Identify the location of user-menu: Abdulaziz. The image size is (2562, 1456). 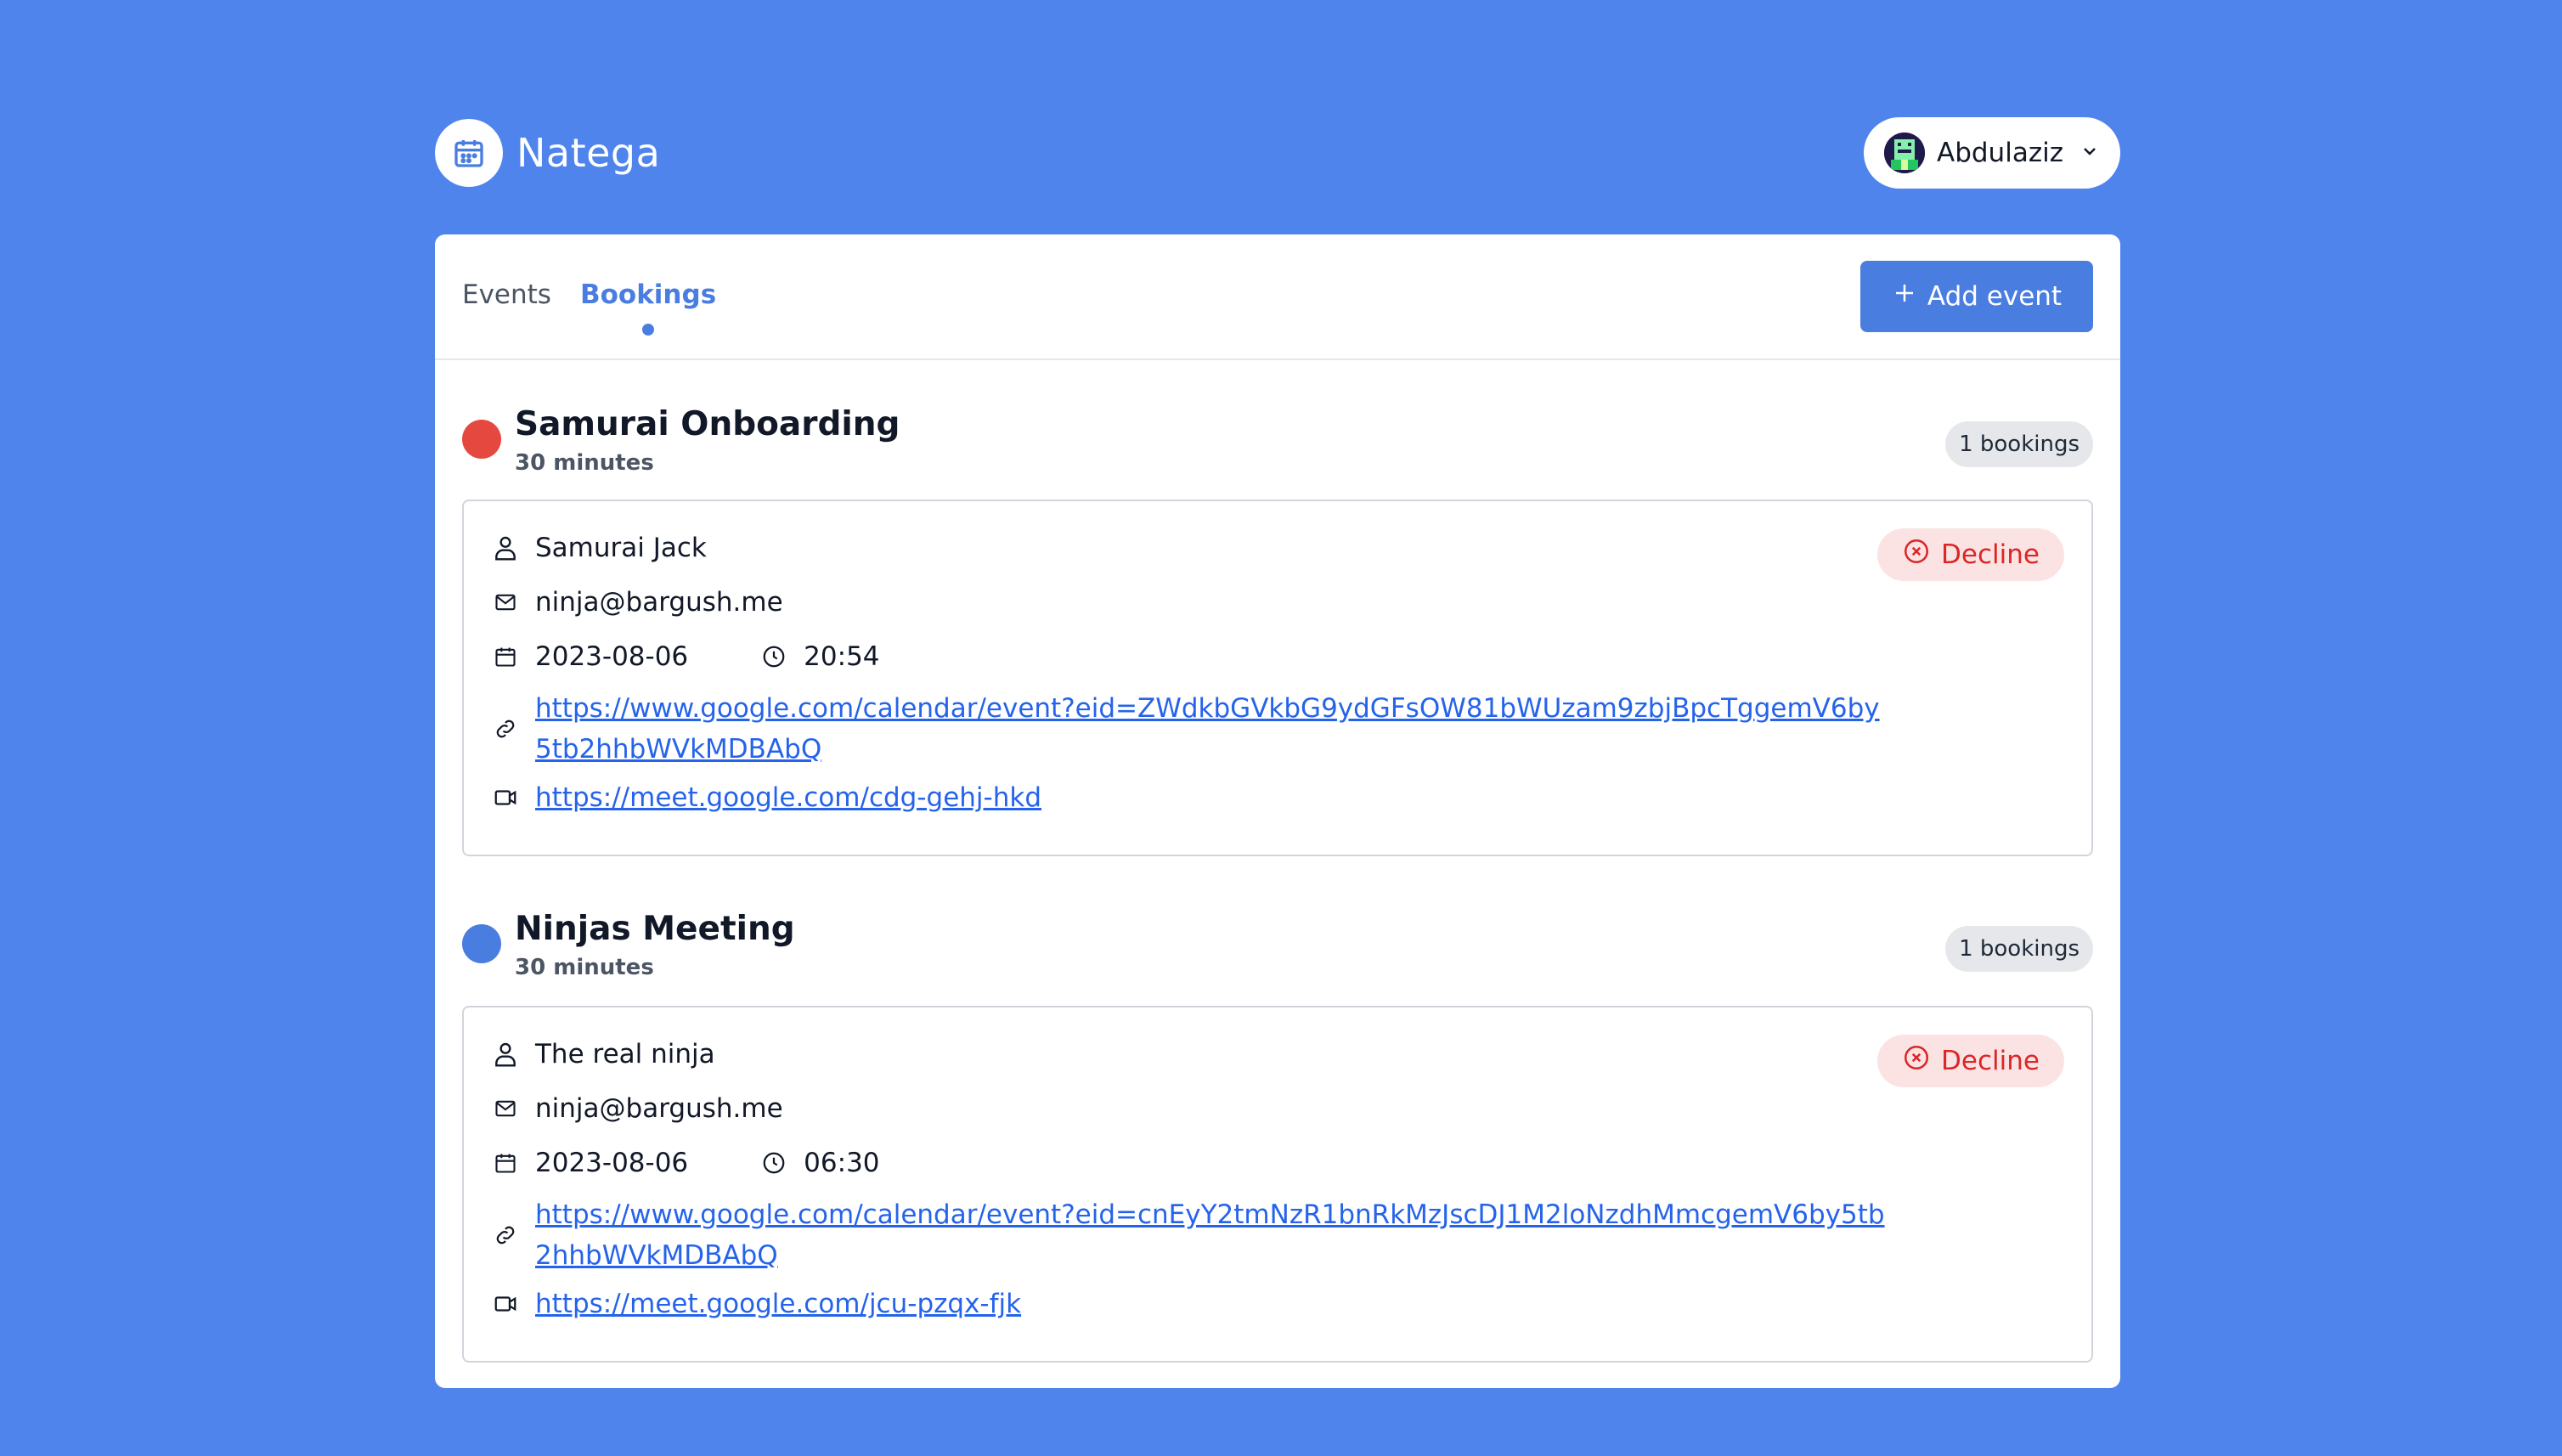
(1992, 153).